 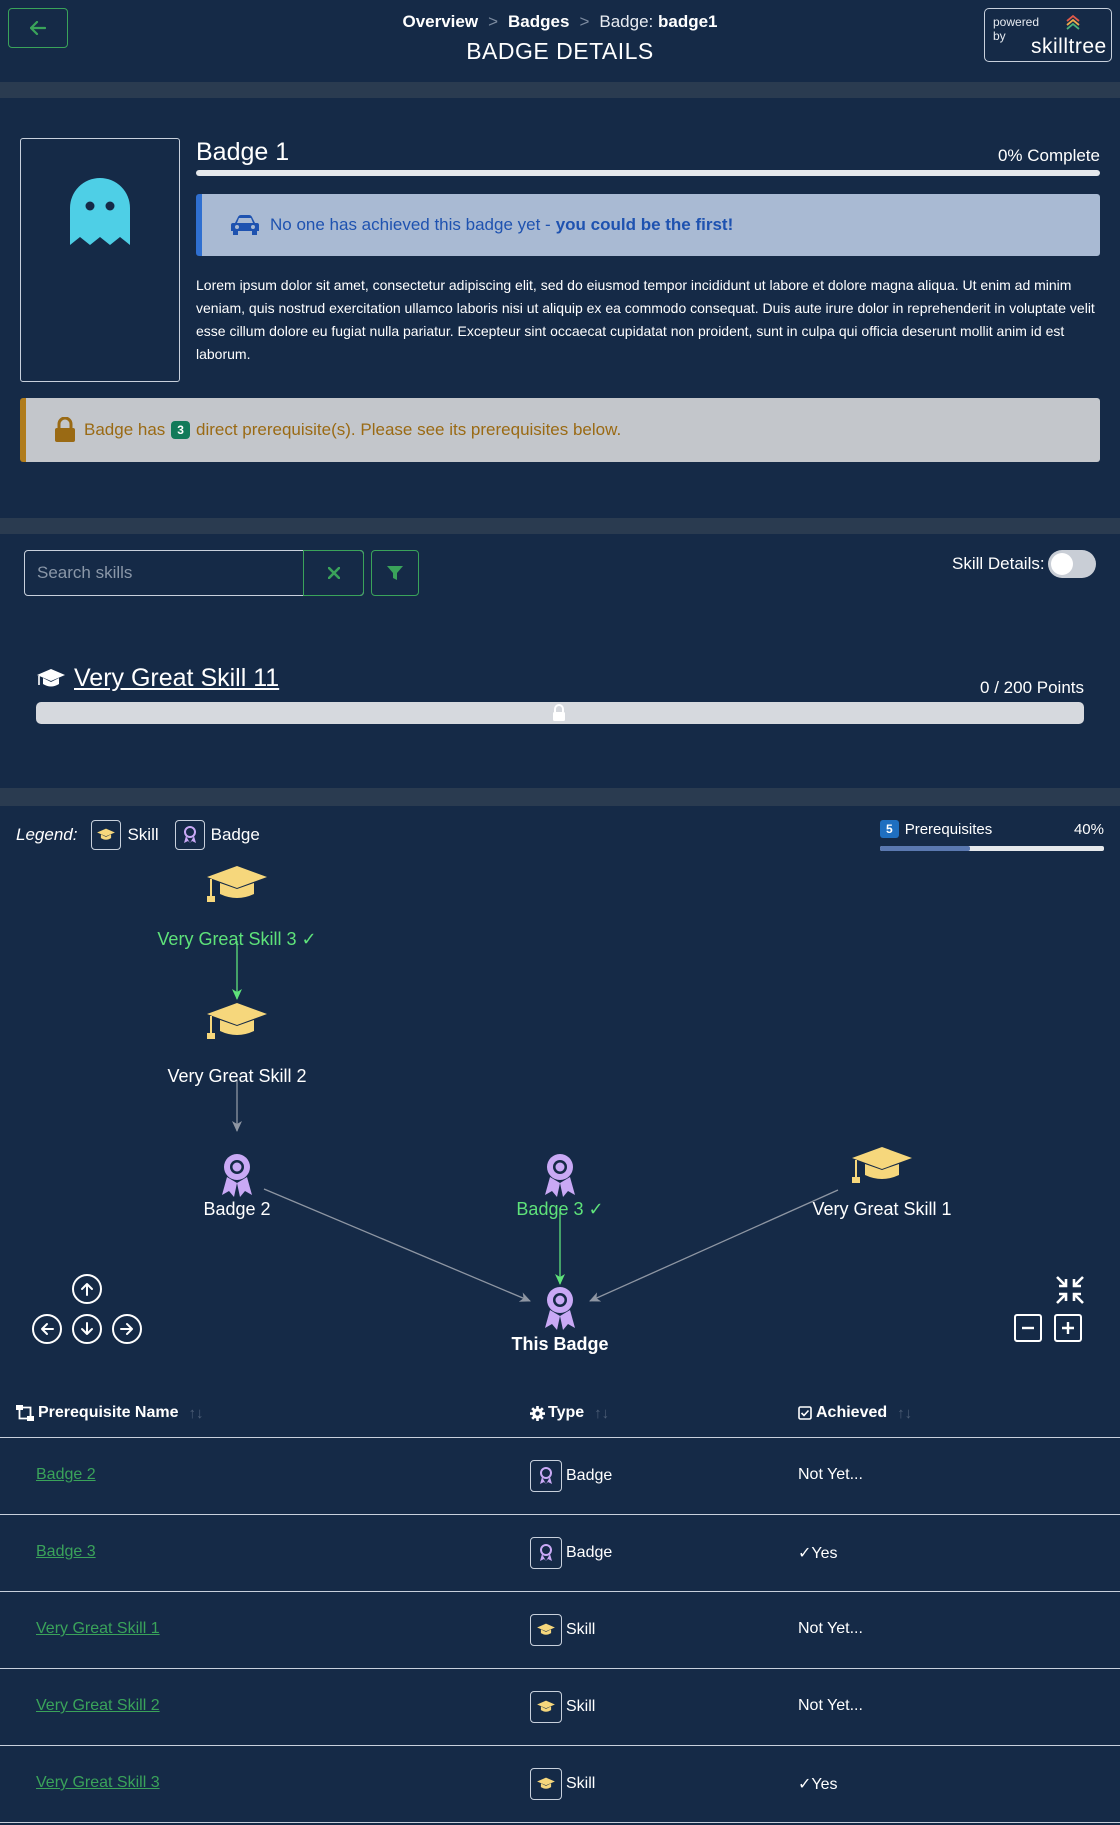 I want to click on prerequisite-summary: 5 Prerequisites 40%, so click(x=992, y=835).